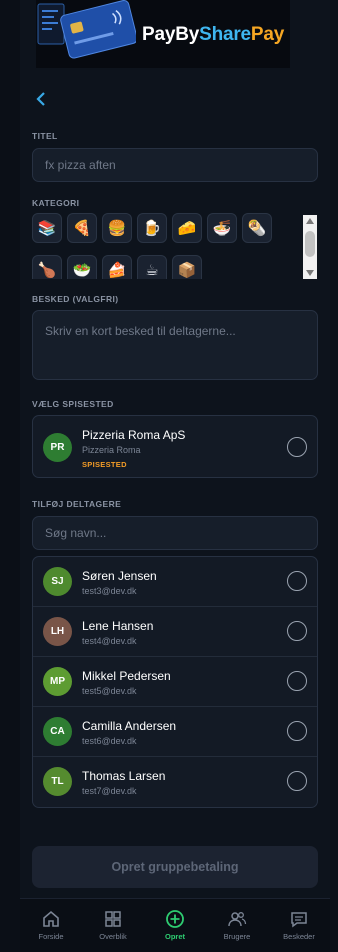 Image resolution: width=338 pixels, height=952 pixels. I want to click on card-illustration, so click(86, 29).